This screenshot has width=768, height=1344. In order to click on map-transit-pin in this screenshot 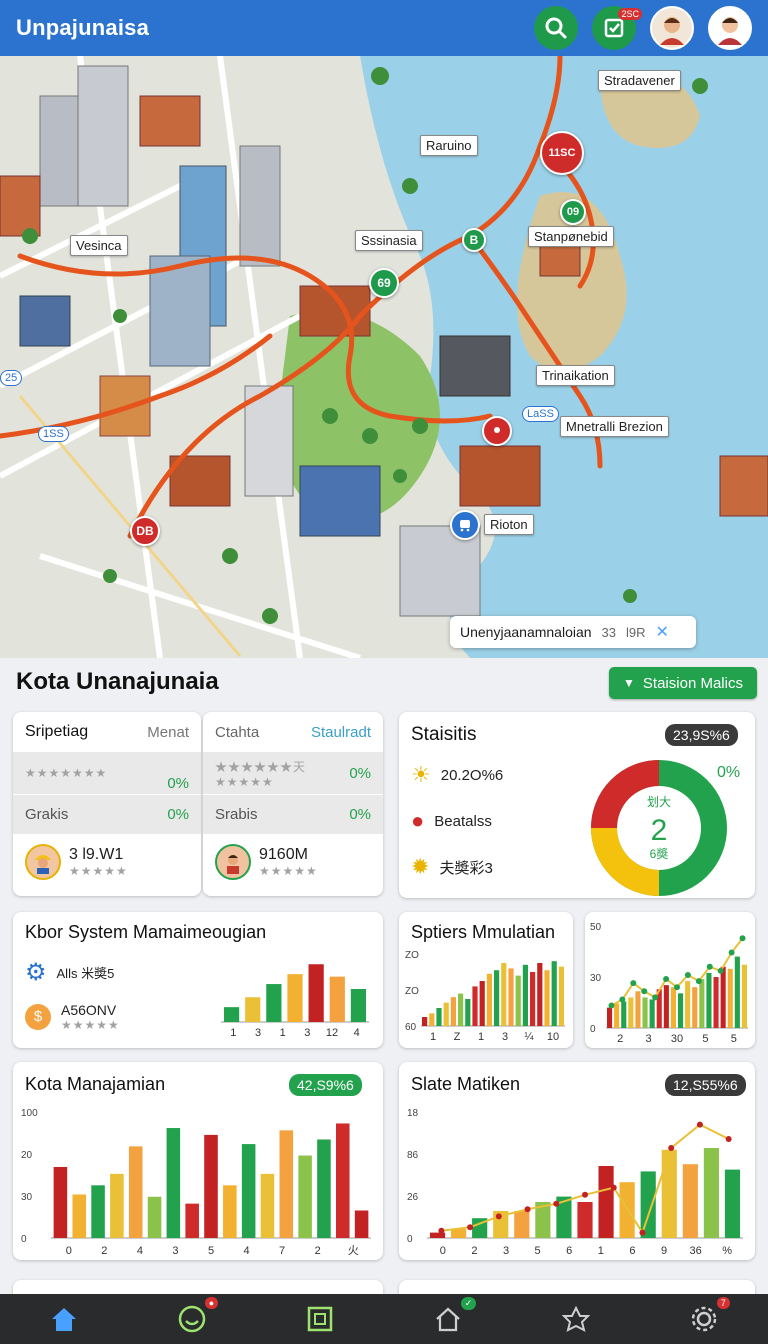, I will do `click(465, 525)`.